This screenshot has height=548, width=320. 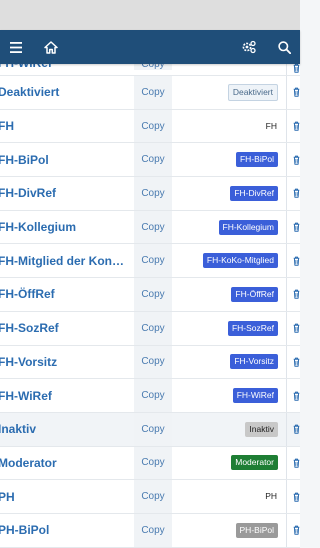 What do you see at coordinates (240, 261) in the screenshot?
I see `group-badge: FH-KoKo-Mitglied` at bounding box center [240, 261].